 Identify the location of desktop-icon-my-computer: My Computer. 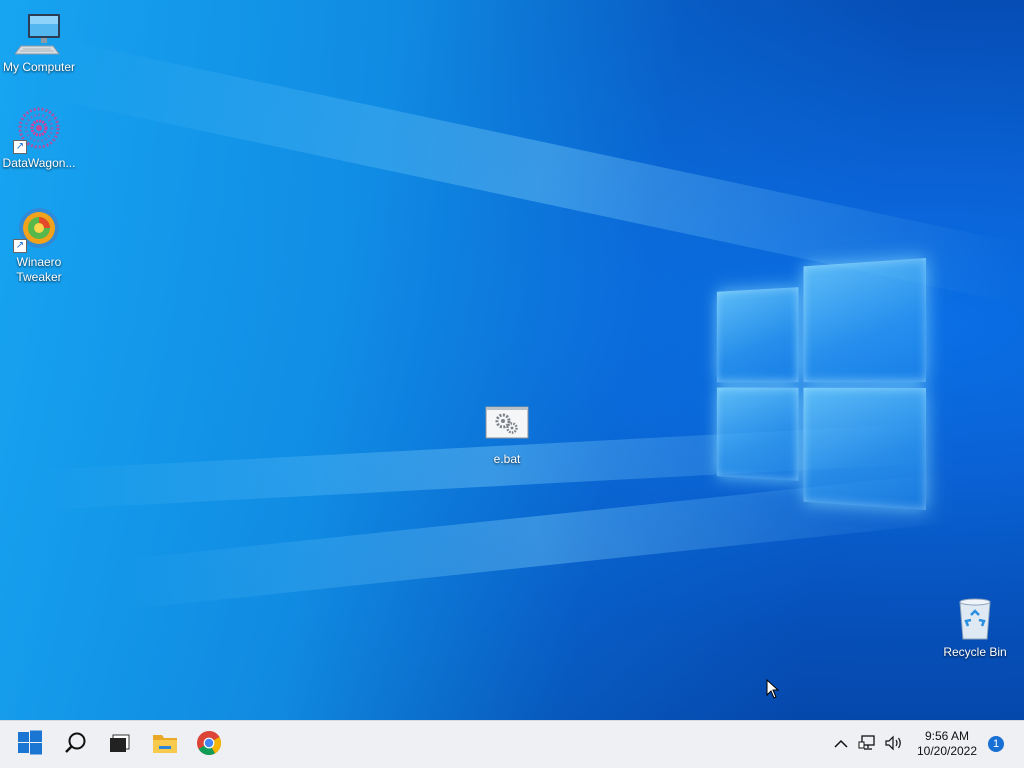
(39, 42).